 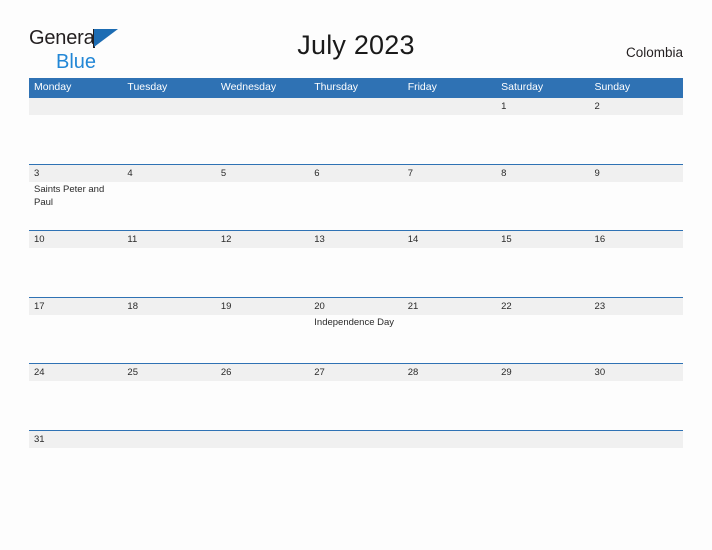 I want to click on day-number: 30, so click(x=636, y=372).